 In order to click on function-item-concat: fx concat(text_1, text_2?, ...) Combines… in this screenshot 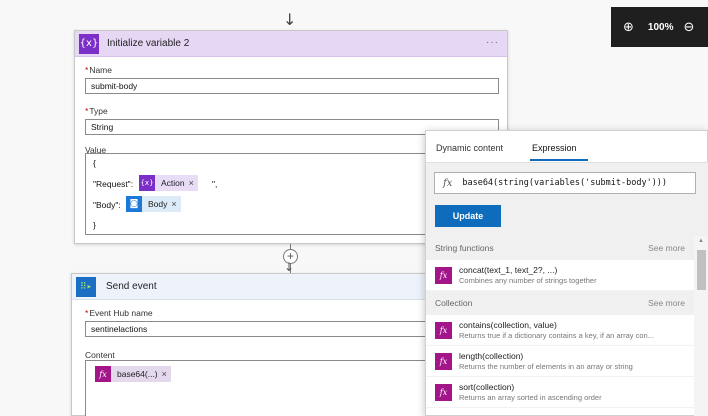, I will do `click(560, 275)`.